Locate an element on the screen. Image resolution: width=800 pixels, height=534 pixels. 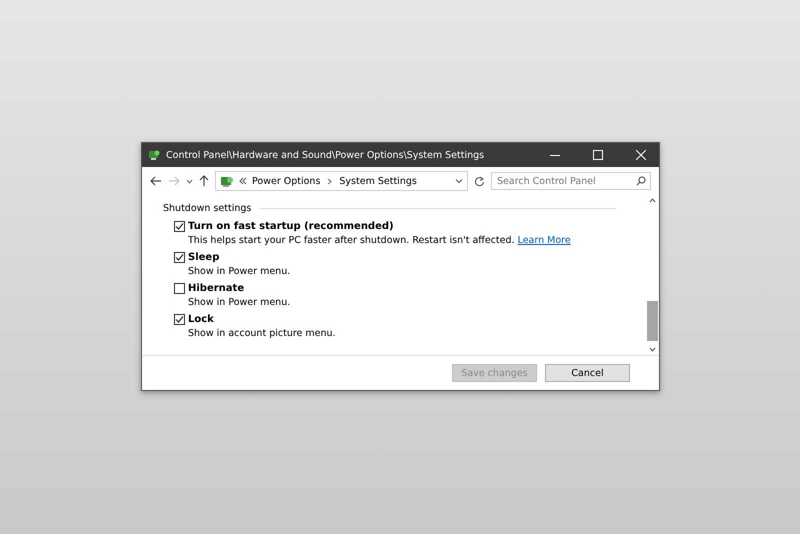
scrollbar-thumb is located at coordinates (652, 321).